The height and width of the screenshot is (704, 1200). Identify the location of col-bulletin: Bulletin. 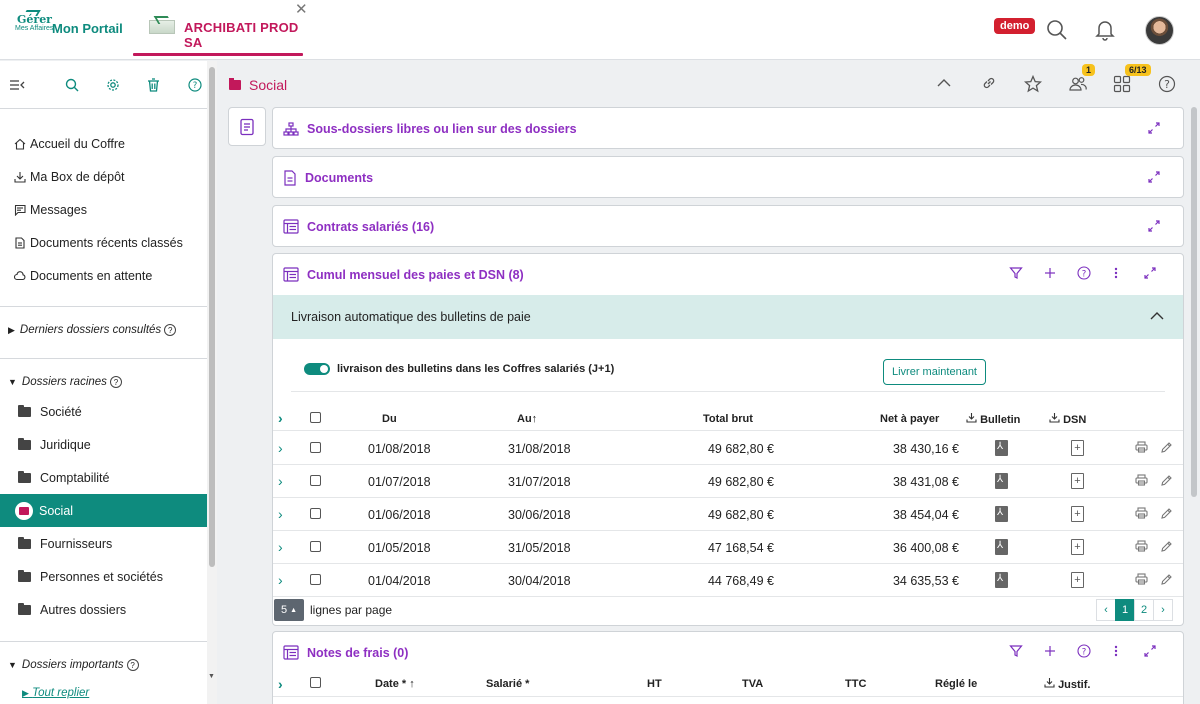
(993, 419).